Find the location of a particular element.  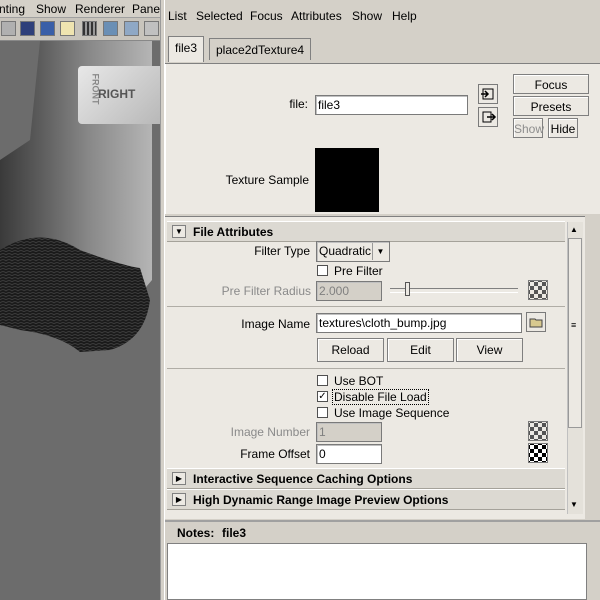

texture-sample-swatch is located at coordinates (347, 180).